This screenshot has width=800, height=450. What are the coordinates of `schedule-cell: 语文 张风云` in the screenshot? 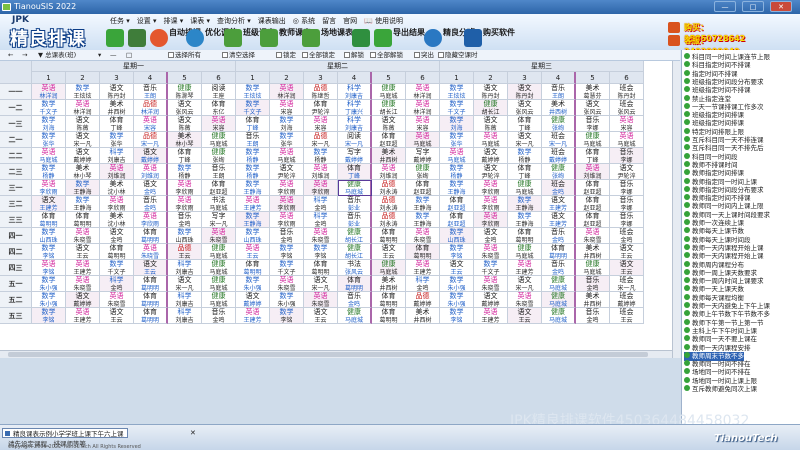 It's located at (593, 108).